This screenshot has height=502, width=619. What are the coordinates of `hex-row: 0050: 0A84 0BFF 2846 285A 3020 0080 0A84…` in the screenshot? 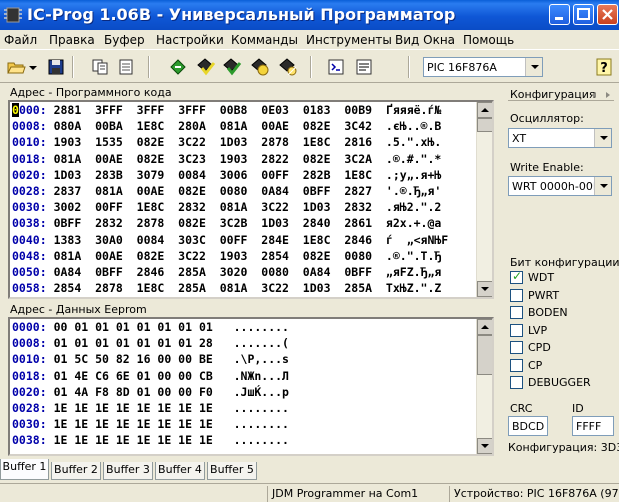 It's located at (226, 273).